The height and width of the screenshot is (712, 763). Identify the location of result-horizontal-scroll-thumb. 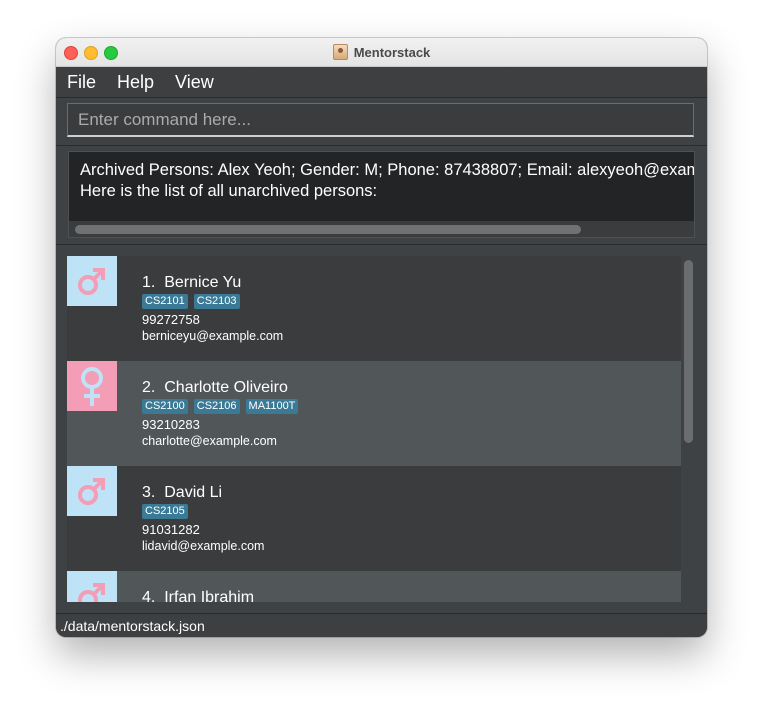
(328, 229).